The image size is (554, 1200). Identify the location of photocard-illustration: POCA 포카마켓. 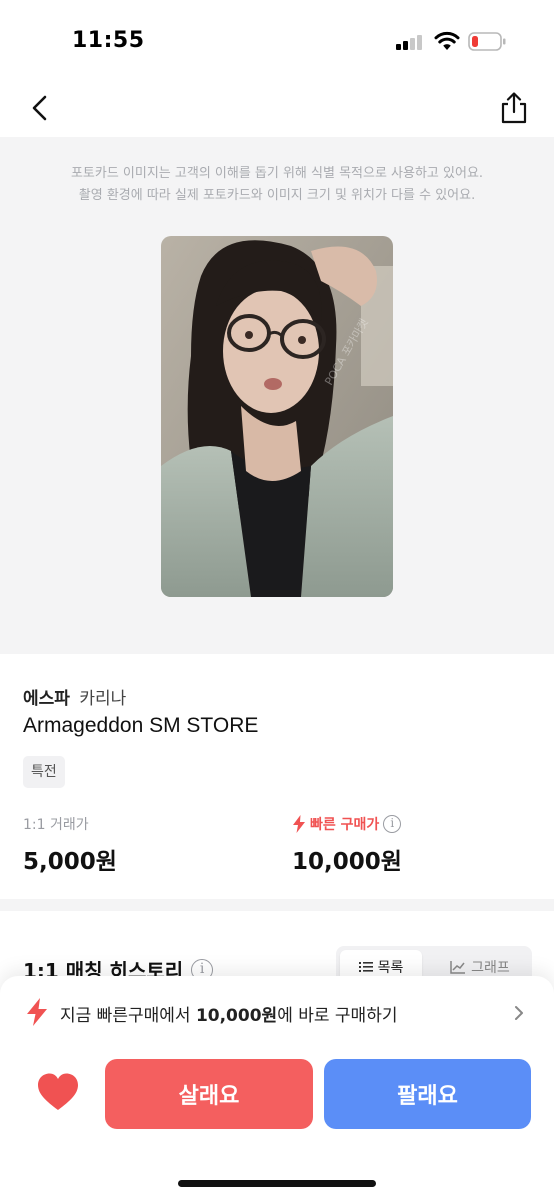
(277, 416).